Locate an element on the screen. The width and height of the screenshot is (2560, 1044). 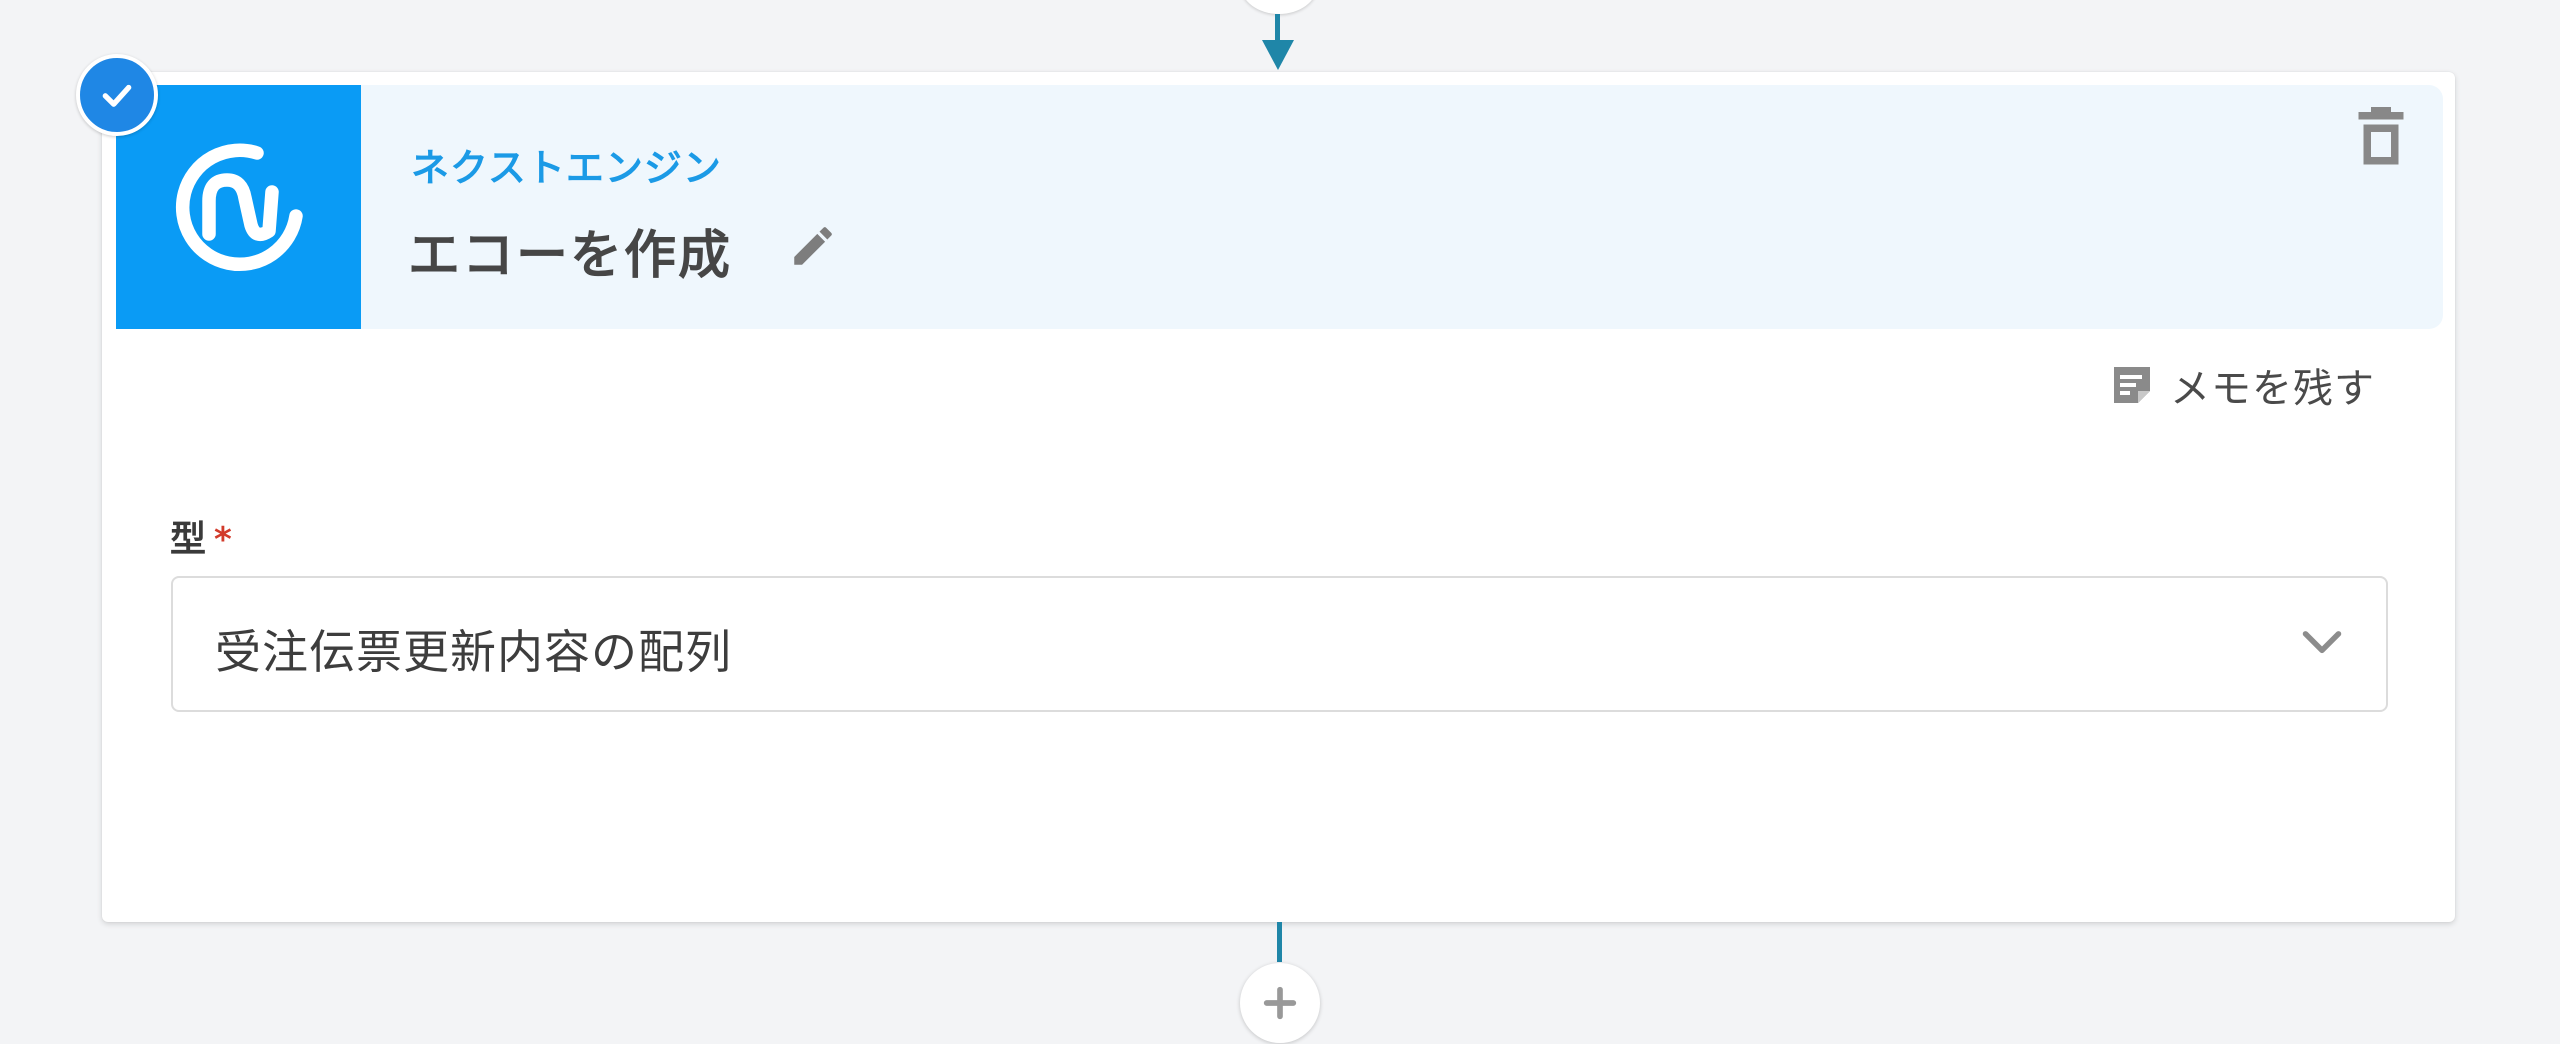
type-field-label: 型 * is located at coordinates (201, 536).